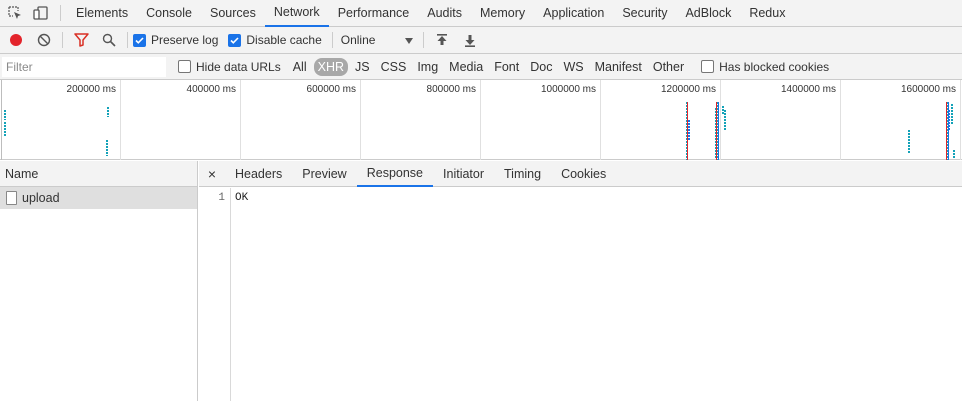  I want to click on overview-tick-label: 1400000 ms, so click(808, 89).